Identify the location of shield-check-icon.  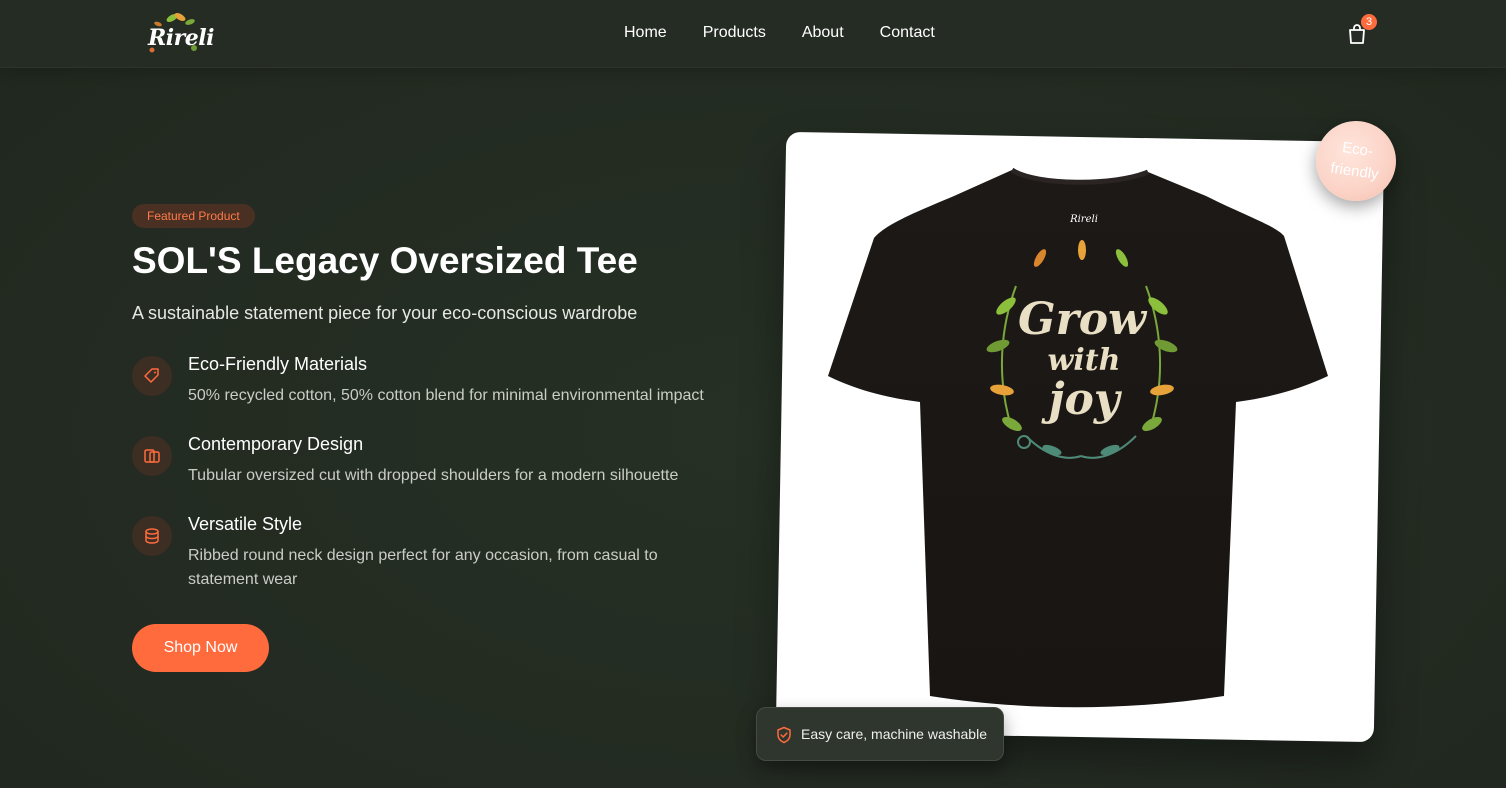
(784, 735).